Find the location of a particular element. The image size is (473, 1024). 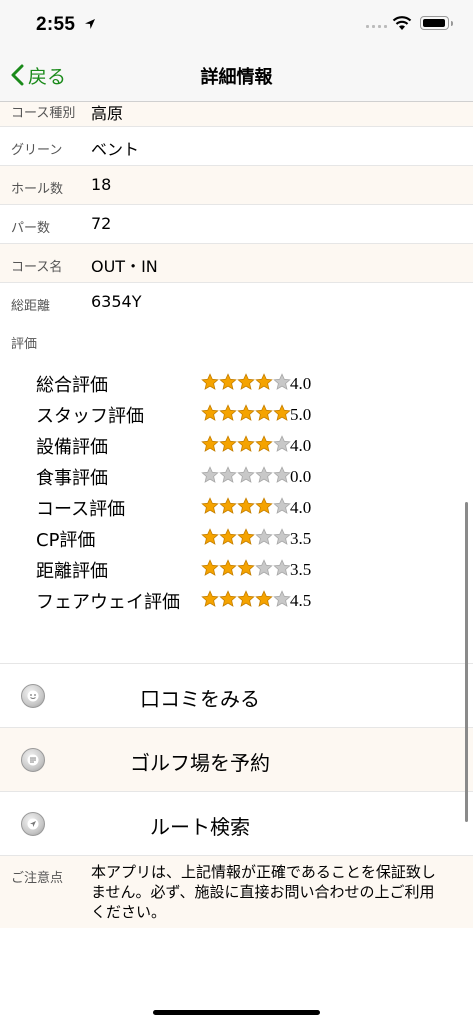

rating-label: フェアウェイ評価 is located at coordinates (108, 602).